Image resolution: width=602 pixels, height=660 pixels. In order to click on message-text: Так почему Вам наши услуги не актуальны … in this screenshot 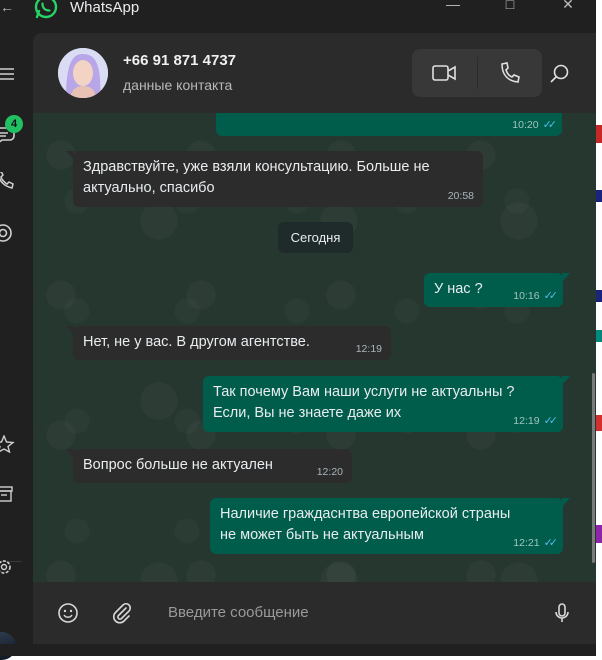, I will do `click(364, 402)`.